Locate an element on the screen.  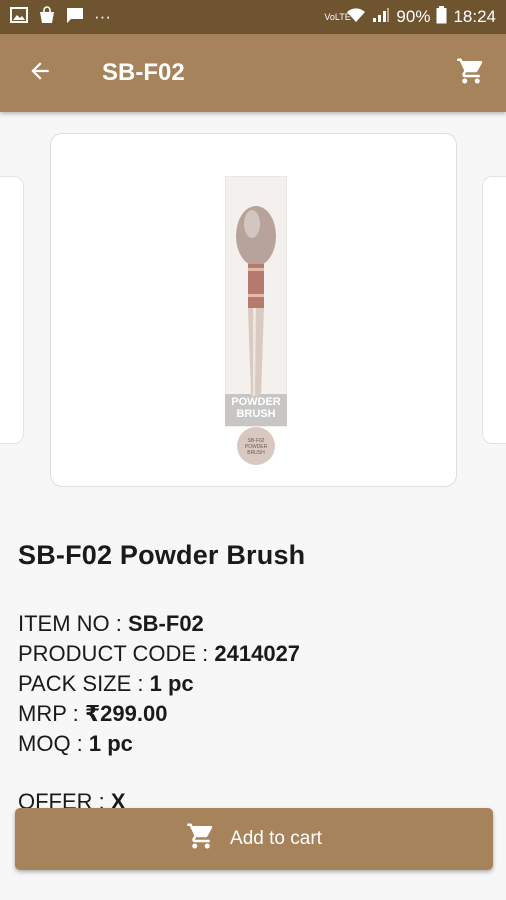
spec-item-no: ITEM NO : SB-F02 is located at coordinates (253, 624).